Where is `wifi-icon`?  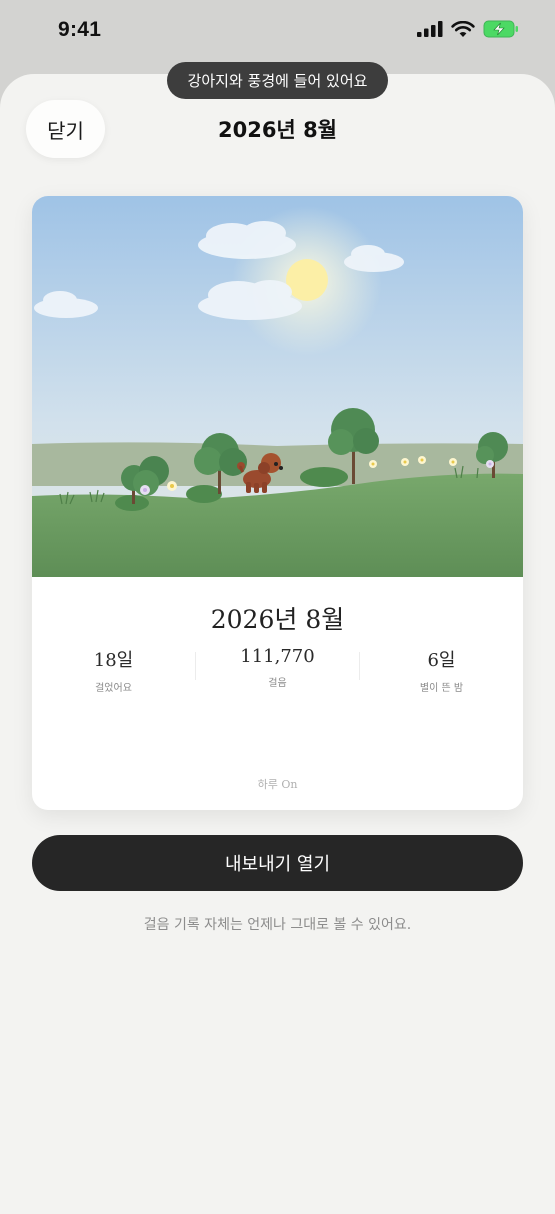
wifi-icon is located at coordinates (463, 28).